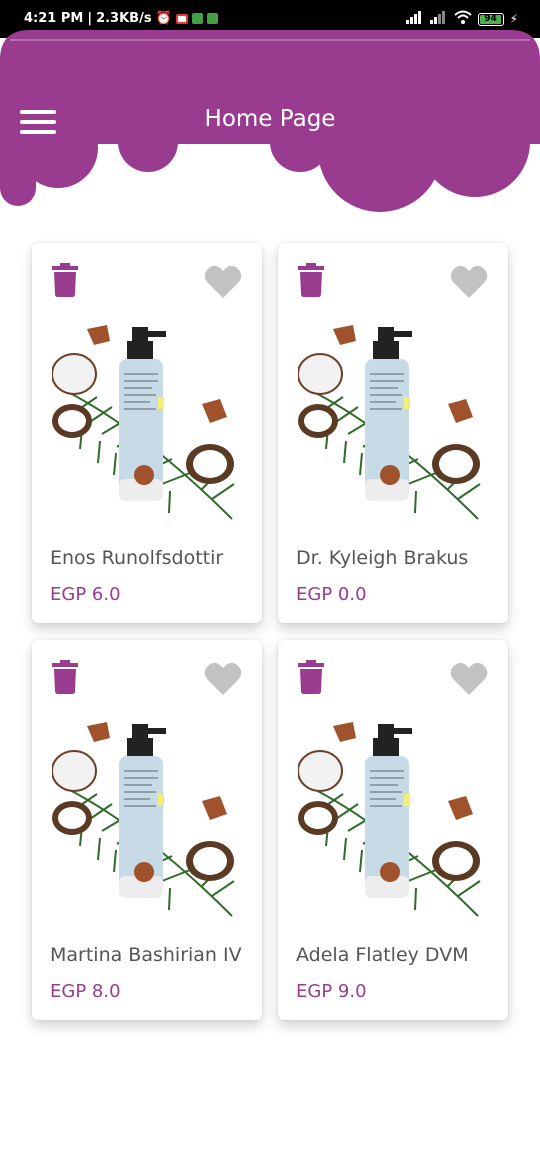 The image size is (540, 1170). Describe the element at coordinates (124, 18) in the screenshot. I see `network-speed: 2.3KB/s` at that location.